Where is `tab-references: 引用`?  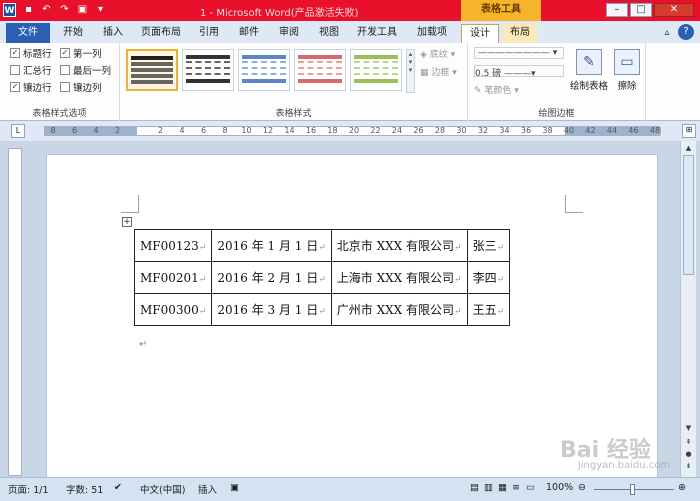 tab-references: 引用 is located at coordinates (209, 33).